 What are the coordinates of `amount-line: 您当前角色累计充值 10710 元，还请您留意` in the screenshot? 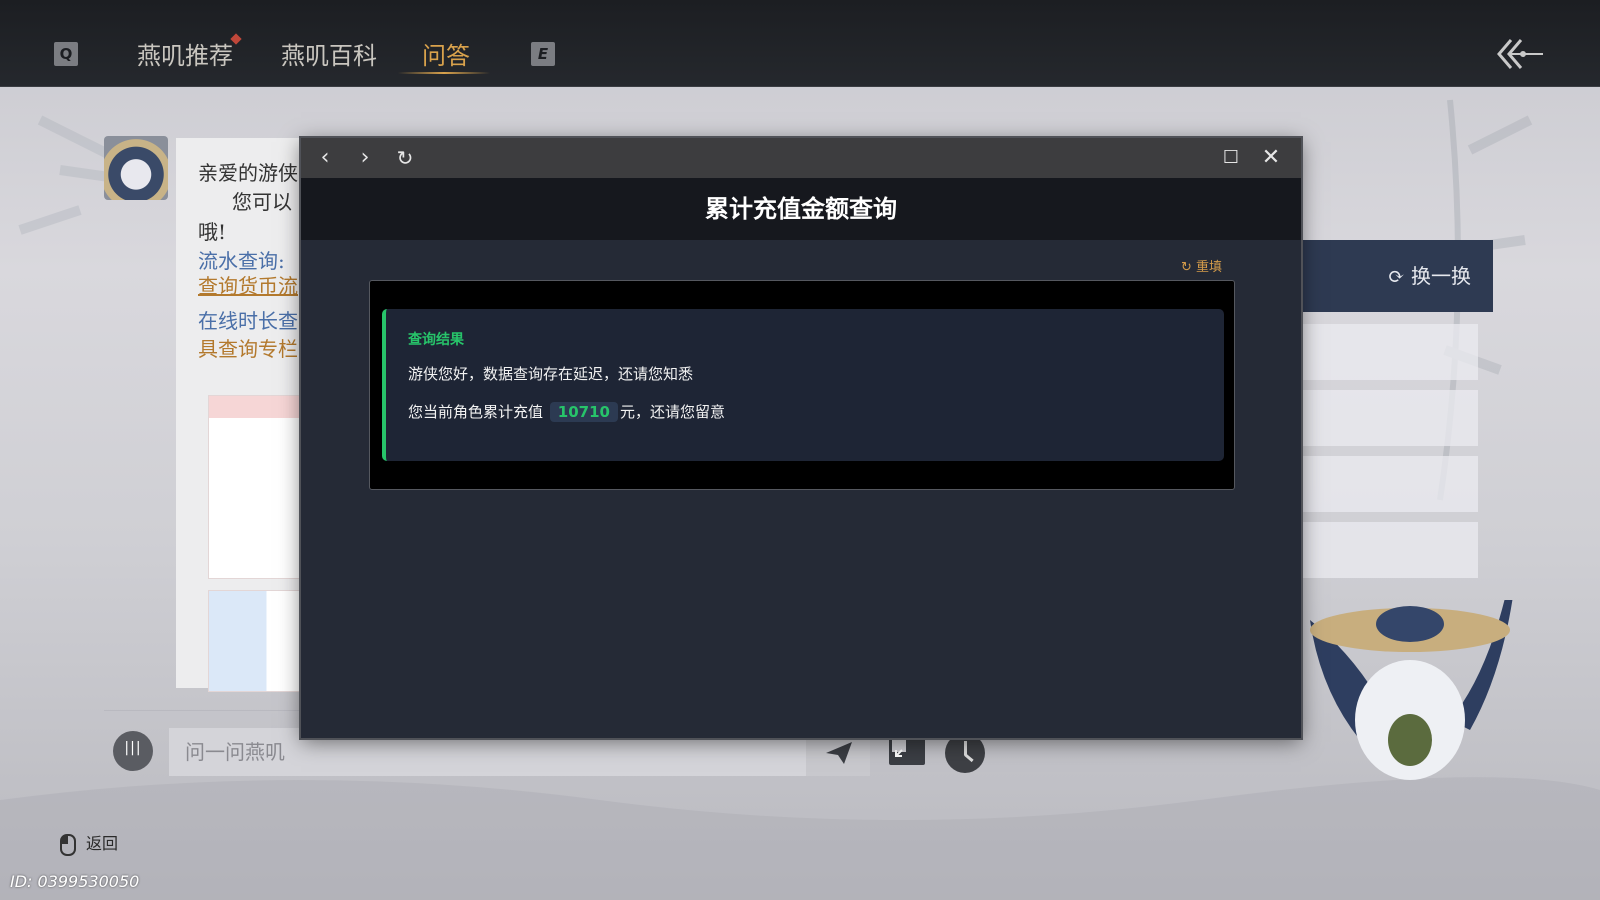 It's located at (566, 411).